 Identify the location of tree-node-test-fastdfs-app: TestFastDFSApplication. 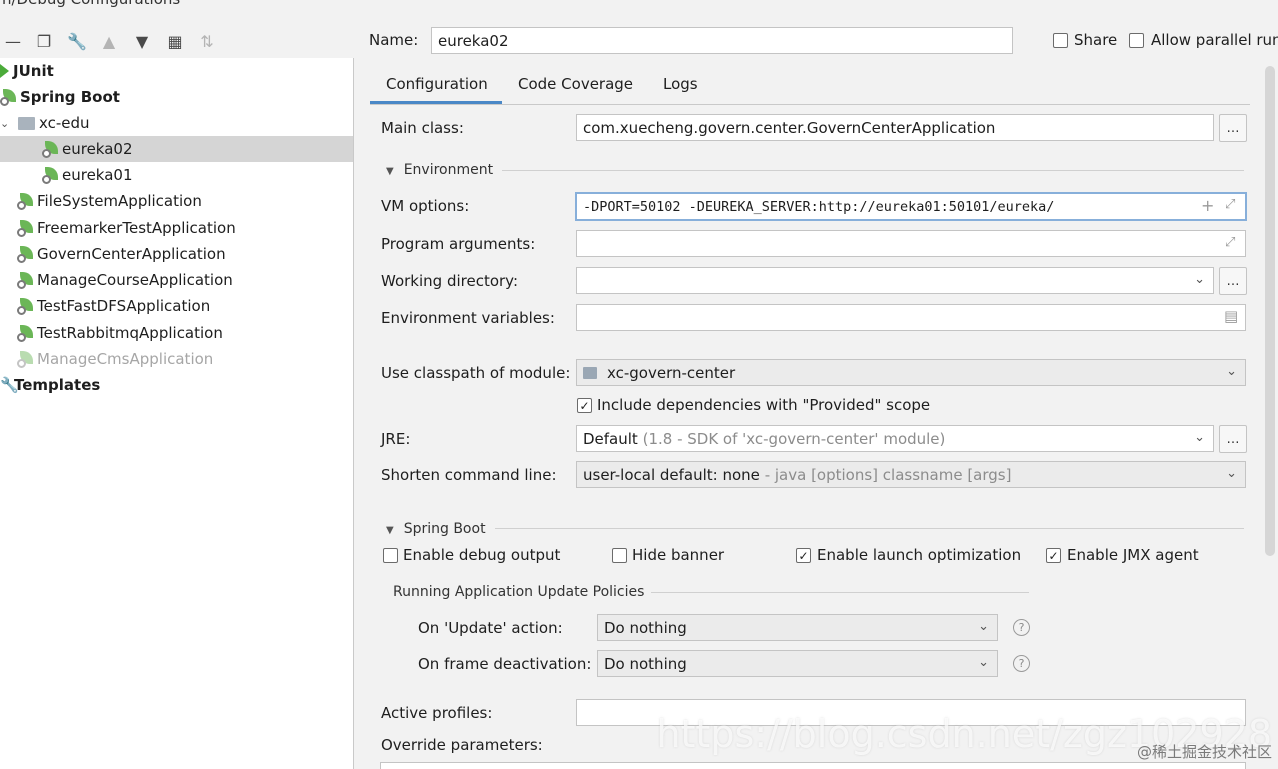
(176, 306).